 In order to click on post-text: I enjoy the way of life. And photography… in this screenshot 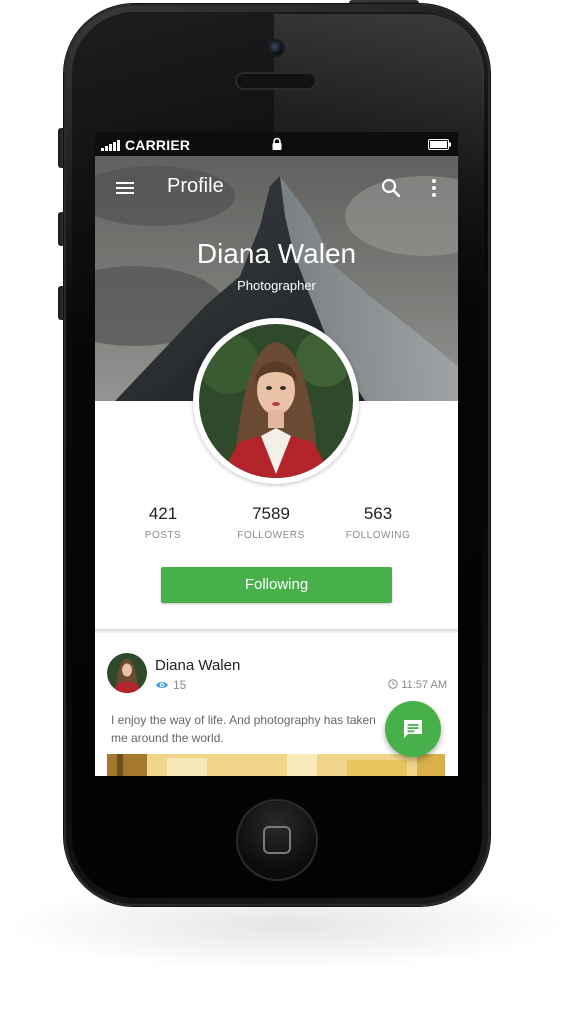, I will do `click(243, 729)`.